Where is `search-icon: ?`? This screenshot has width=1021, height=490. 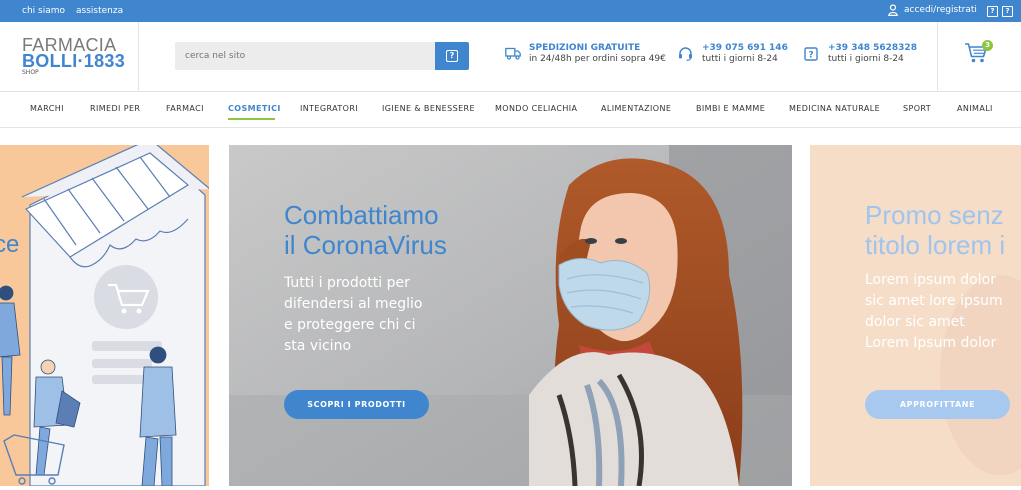 search-icon: ? is located at coordinates (452, 56).